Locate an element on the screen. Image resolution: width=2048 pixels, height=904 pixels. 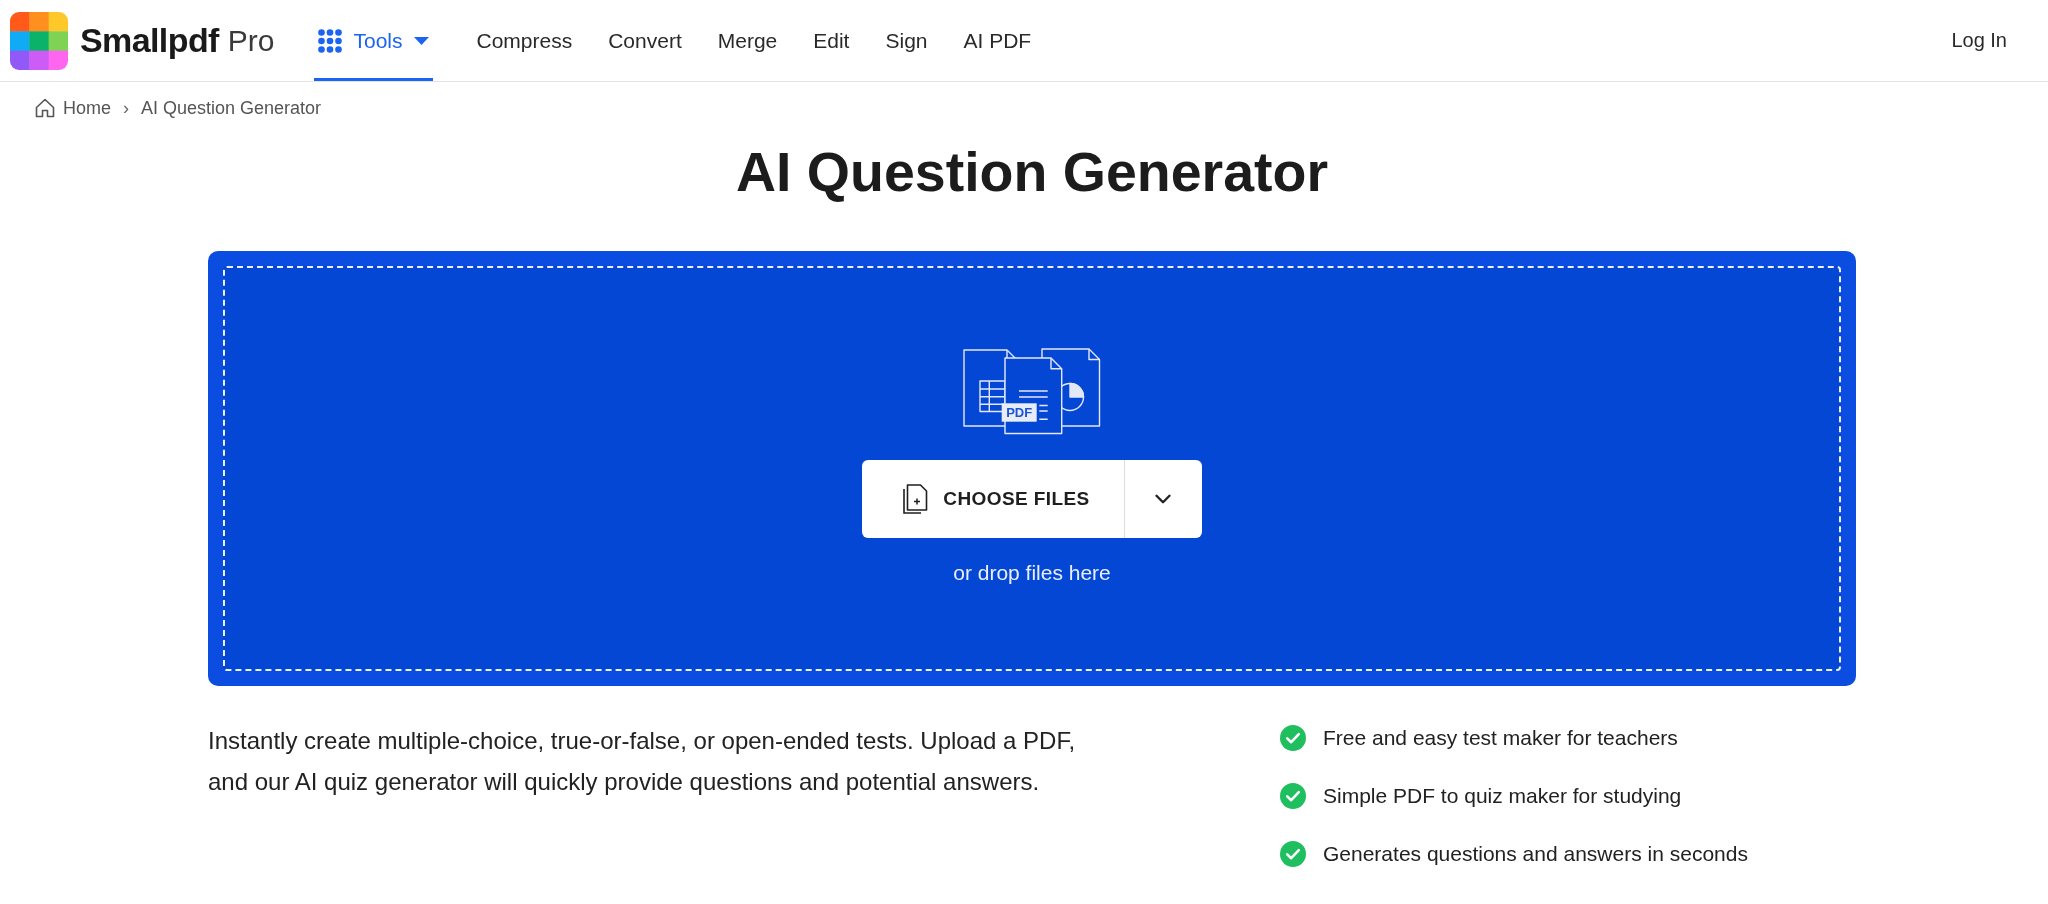
choose-files-button: CHOOSE FILES is located at coordinates (993, 499).